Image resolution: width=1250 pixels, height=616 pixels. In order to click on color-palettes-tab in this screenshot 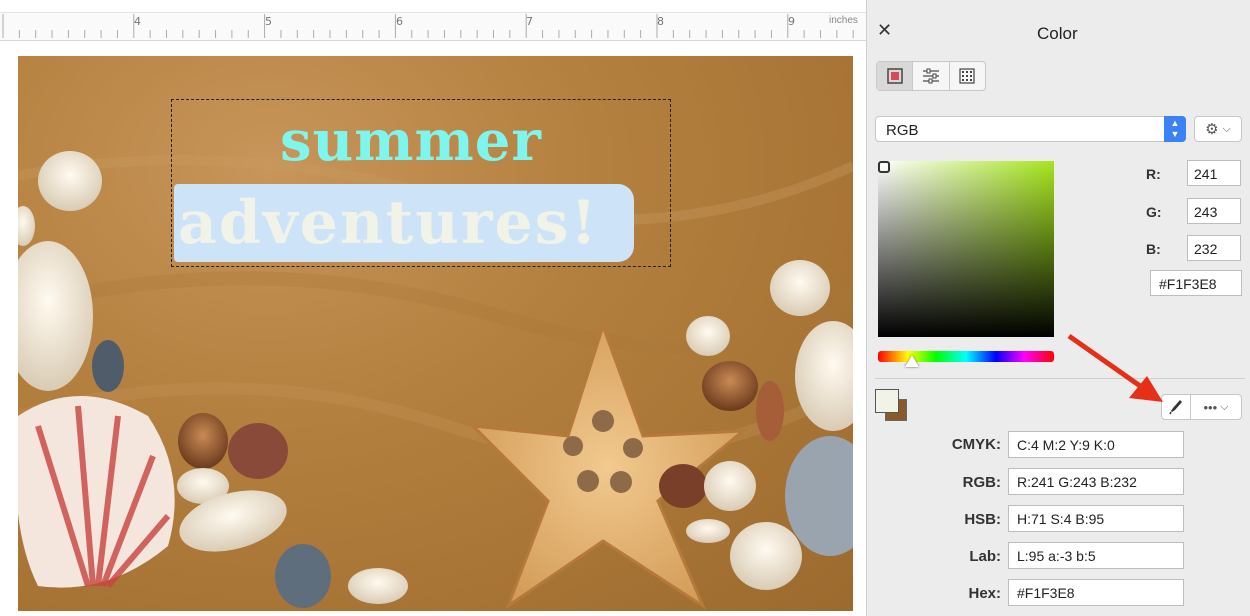, I will do `click(967, 76)`.